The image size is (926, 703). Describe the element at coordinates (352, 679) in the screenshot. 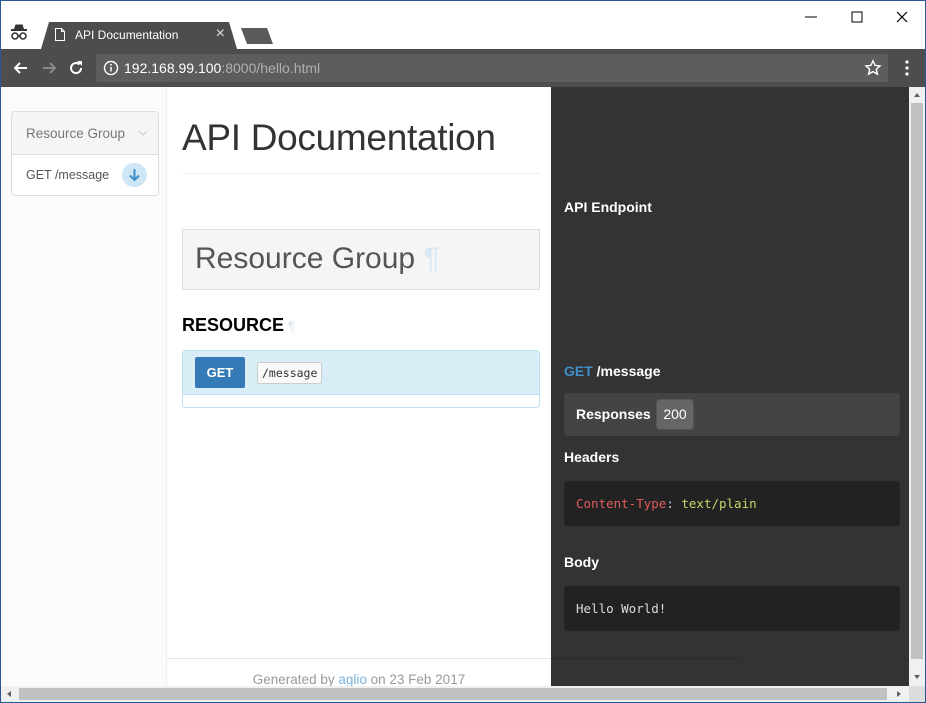

I see `aglio-link: aglio` at that location.